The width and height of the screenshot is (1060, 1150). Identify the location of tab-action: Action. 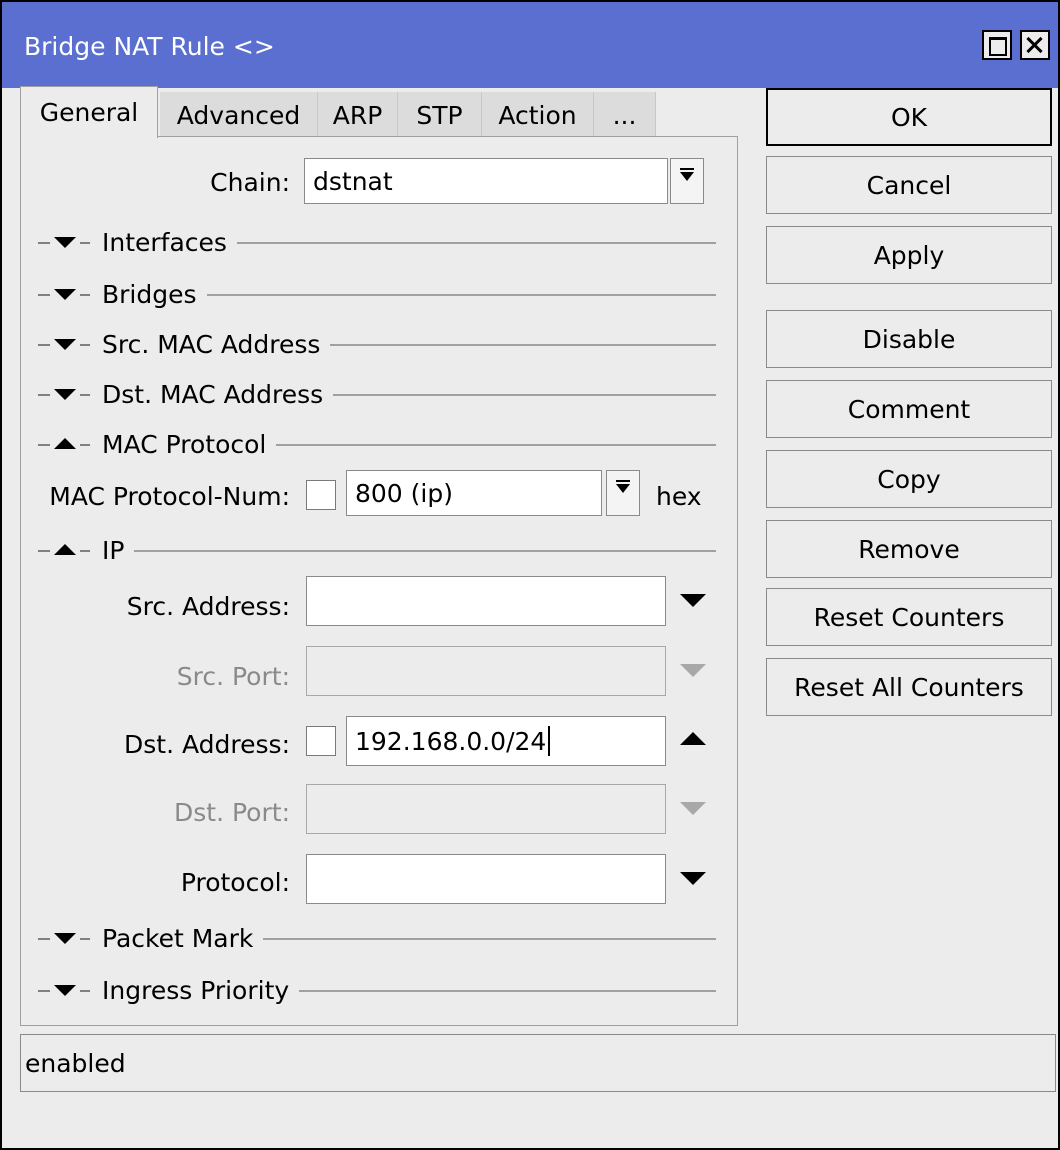
(538, 115).